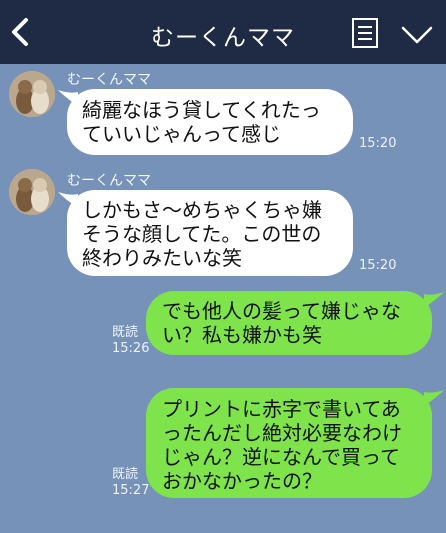 This screenshot has width=446, height=533. I want to click on list-icon, so click(365, 33).